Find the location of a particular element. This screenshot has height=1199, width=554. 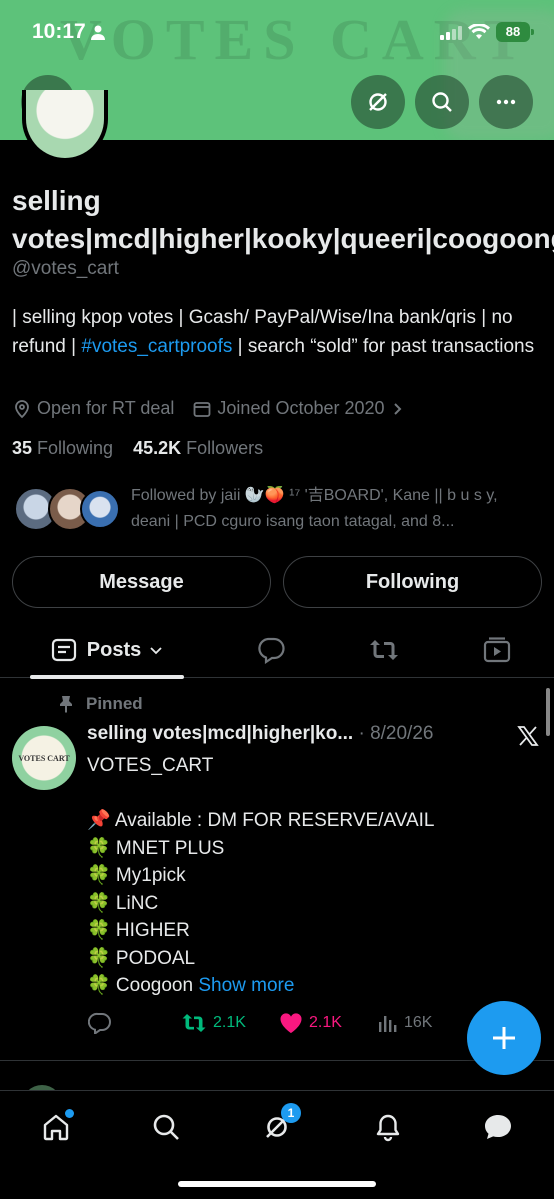

message-button: Message is located at coordinates (141, 582).